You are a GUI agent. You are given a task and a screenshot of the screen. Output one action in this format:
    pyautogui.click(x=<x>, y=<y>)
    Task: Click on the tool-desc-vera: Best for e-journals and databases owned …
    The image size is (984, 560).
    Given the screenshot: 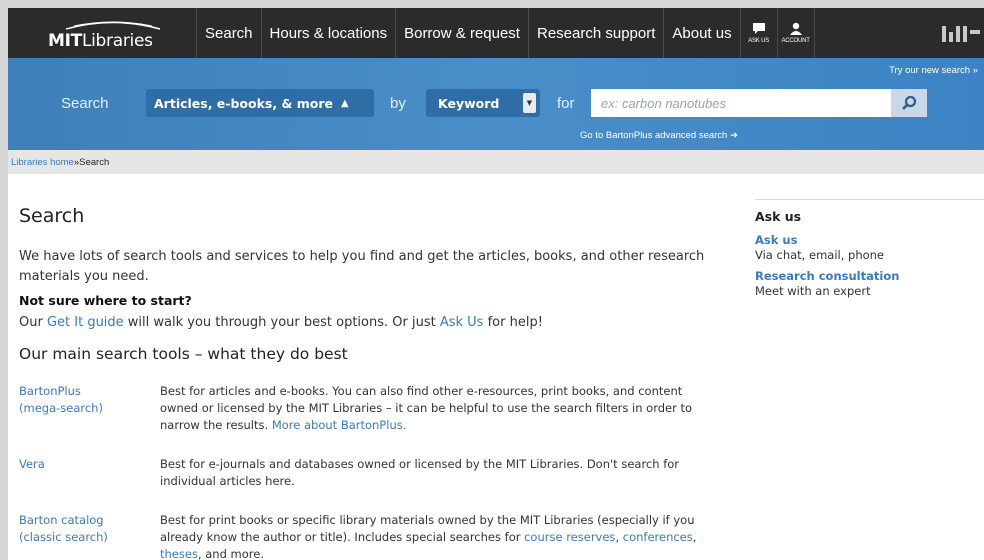 What is the action you would take?
    pyautogui.click(x=420, y=472)
    